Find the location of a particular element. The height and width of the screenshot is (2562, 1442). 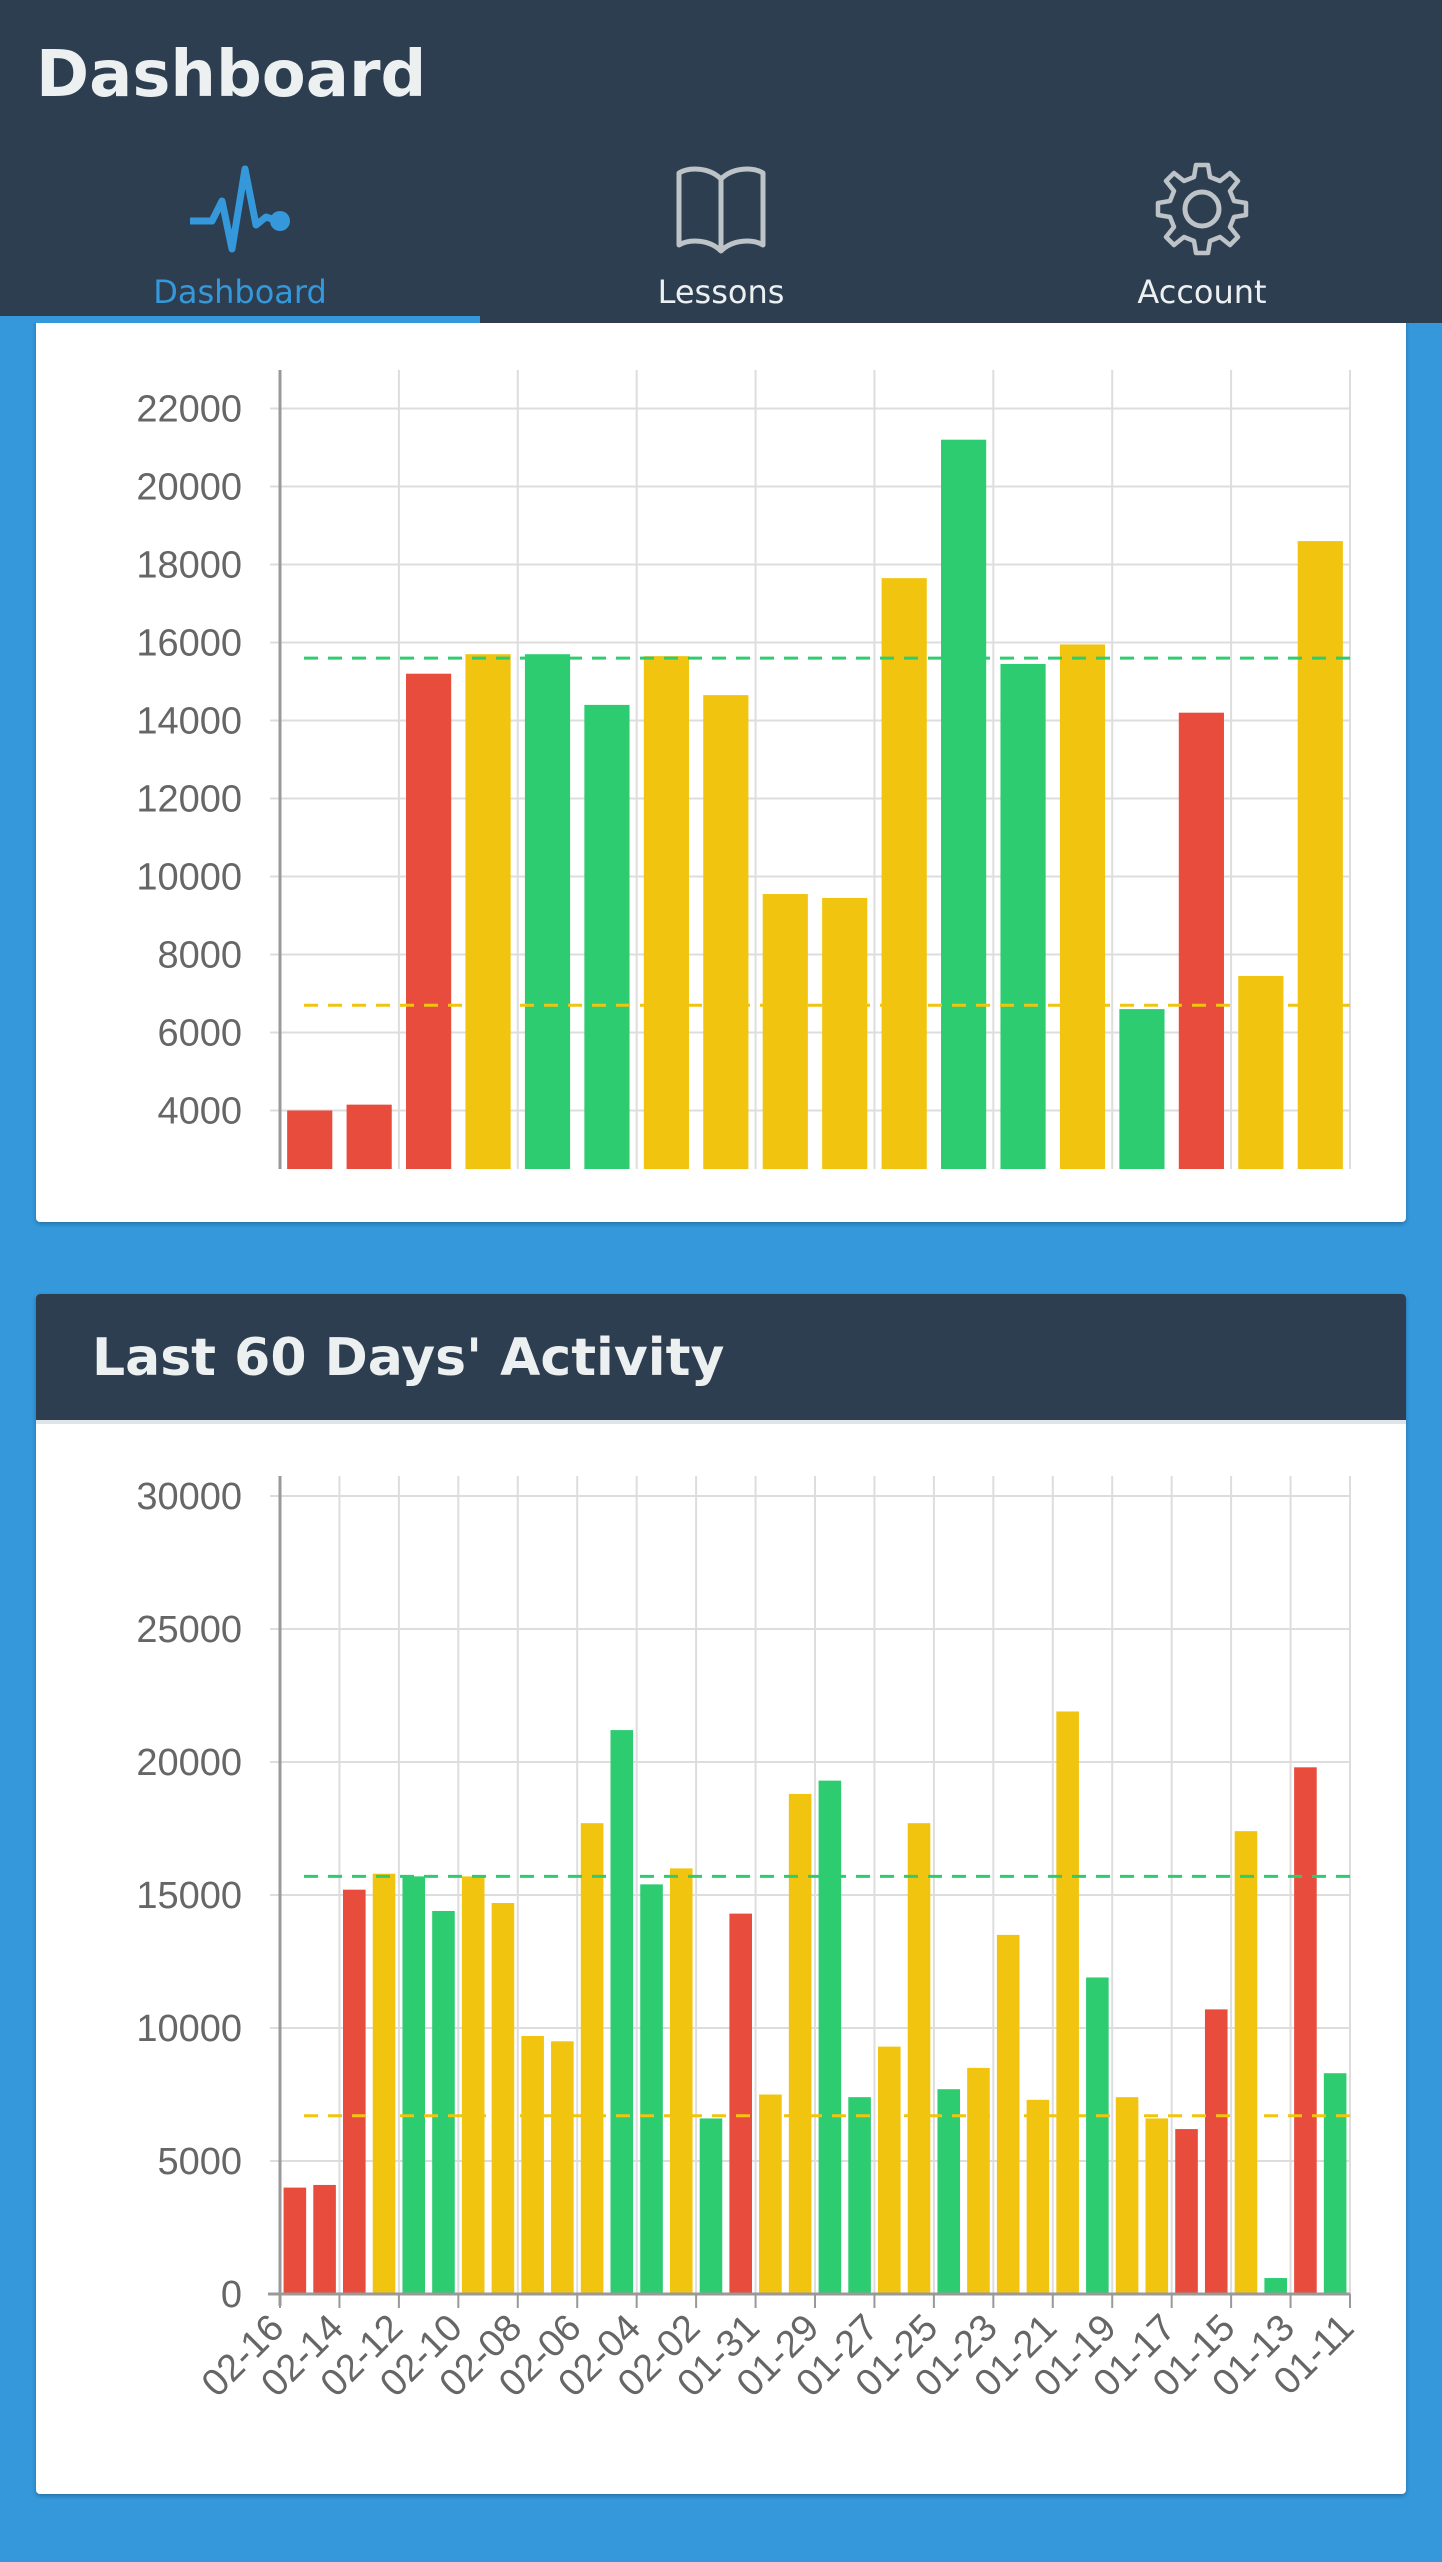

y-tick-label: 16000 is located at coordinates (189, 644).